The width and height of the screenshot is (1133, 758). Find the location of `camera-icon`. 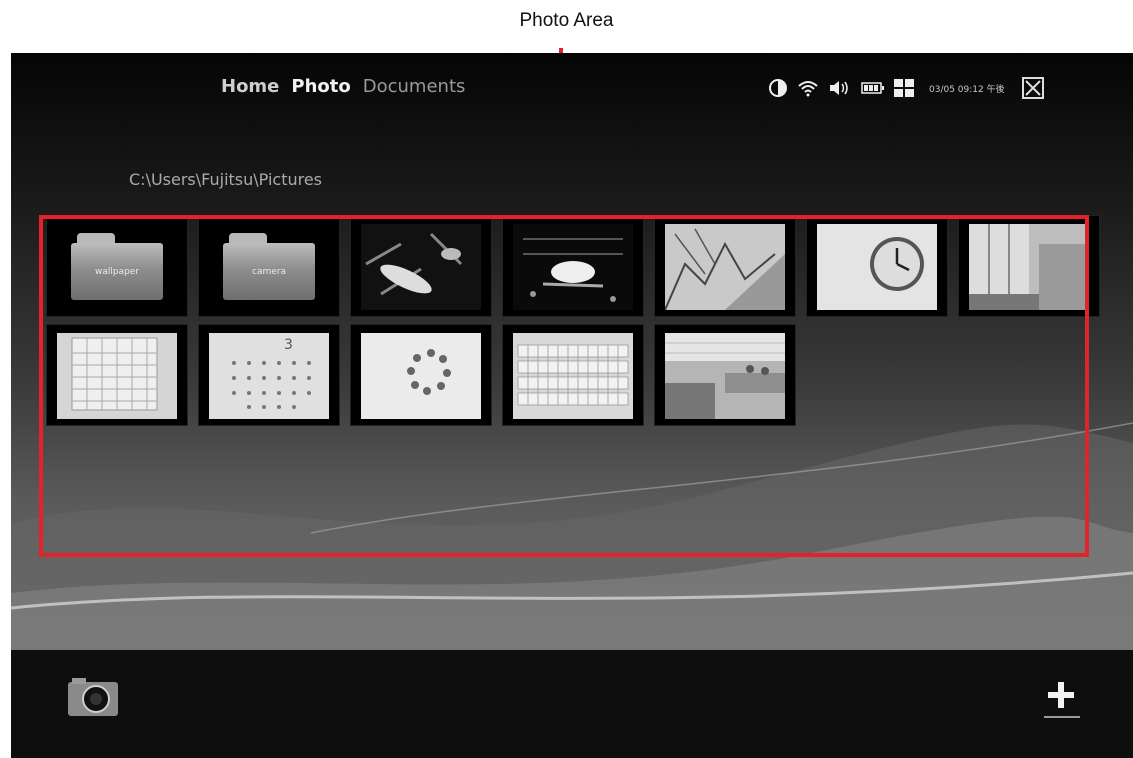

camera-icon is located at coordinates (93, 697).